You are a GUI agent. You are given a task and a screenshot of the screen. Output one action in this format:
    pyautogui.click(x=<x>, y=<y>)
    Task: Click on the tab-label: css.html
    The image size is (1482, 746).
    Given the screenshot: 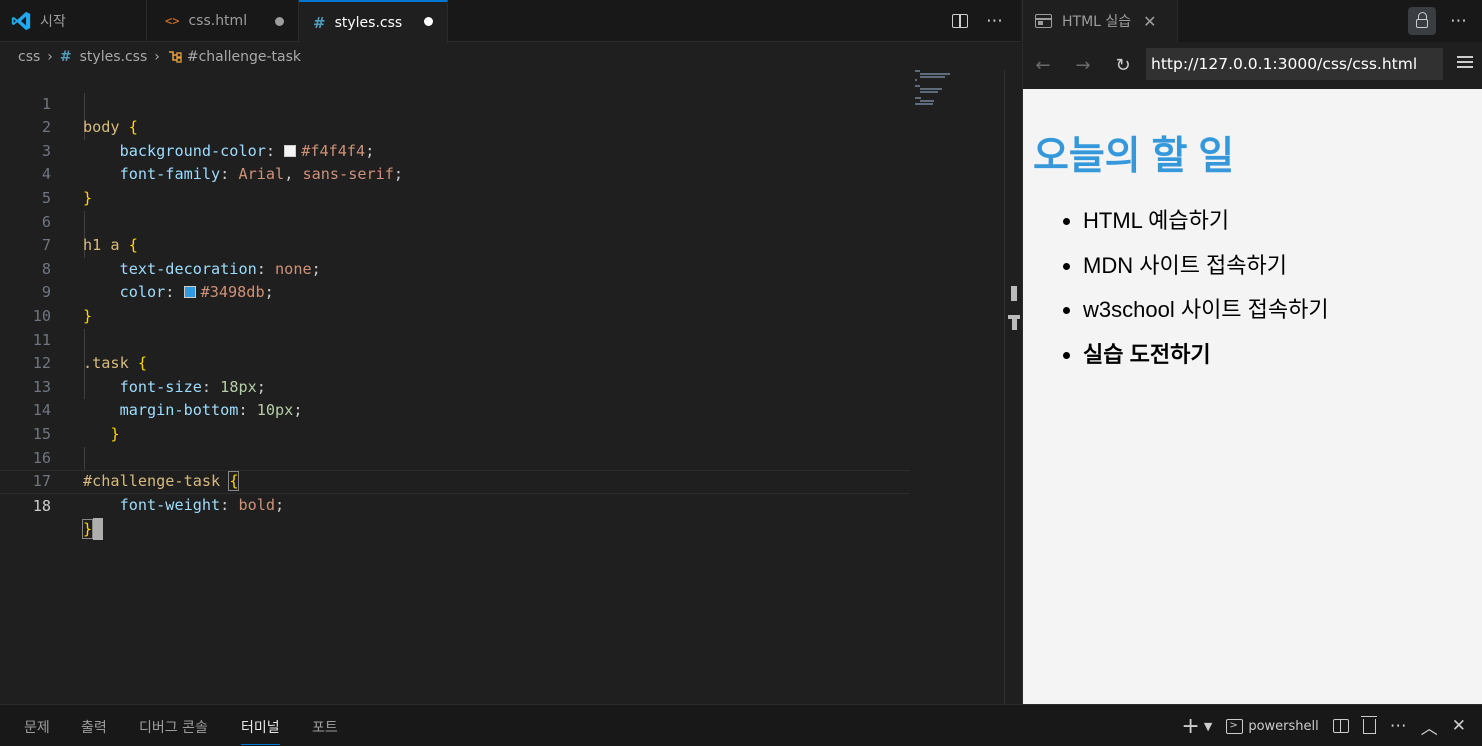 What is the action you would take?
    pyautogui.click(x=218, y=21)
    